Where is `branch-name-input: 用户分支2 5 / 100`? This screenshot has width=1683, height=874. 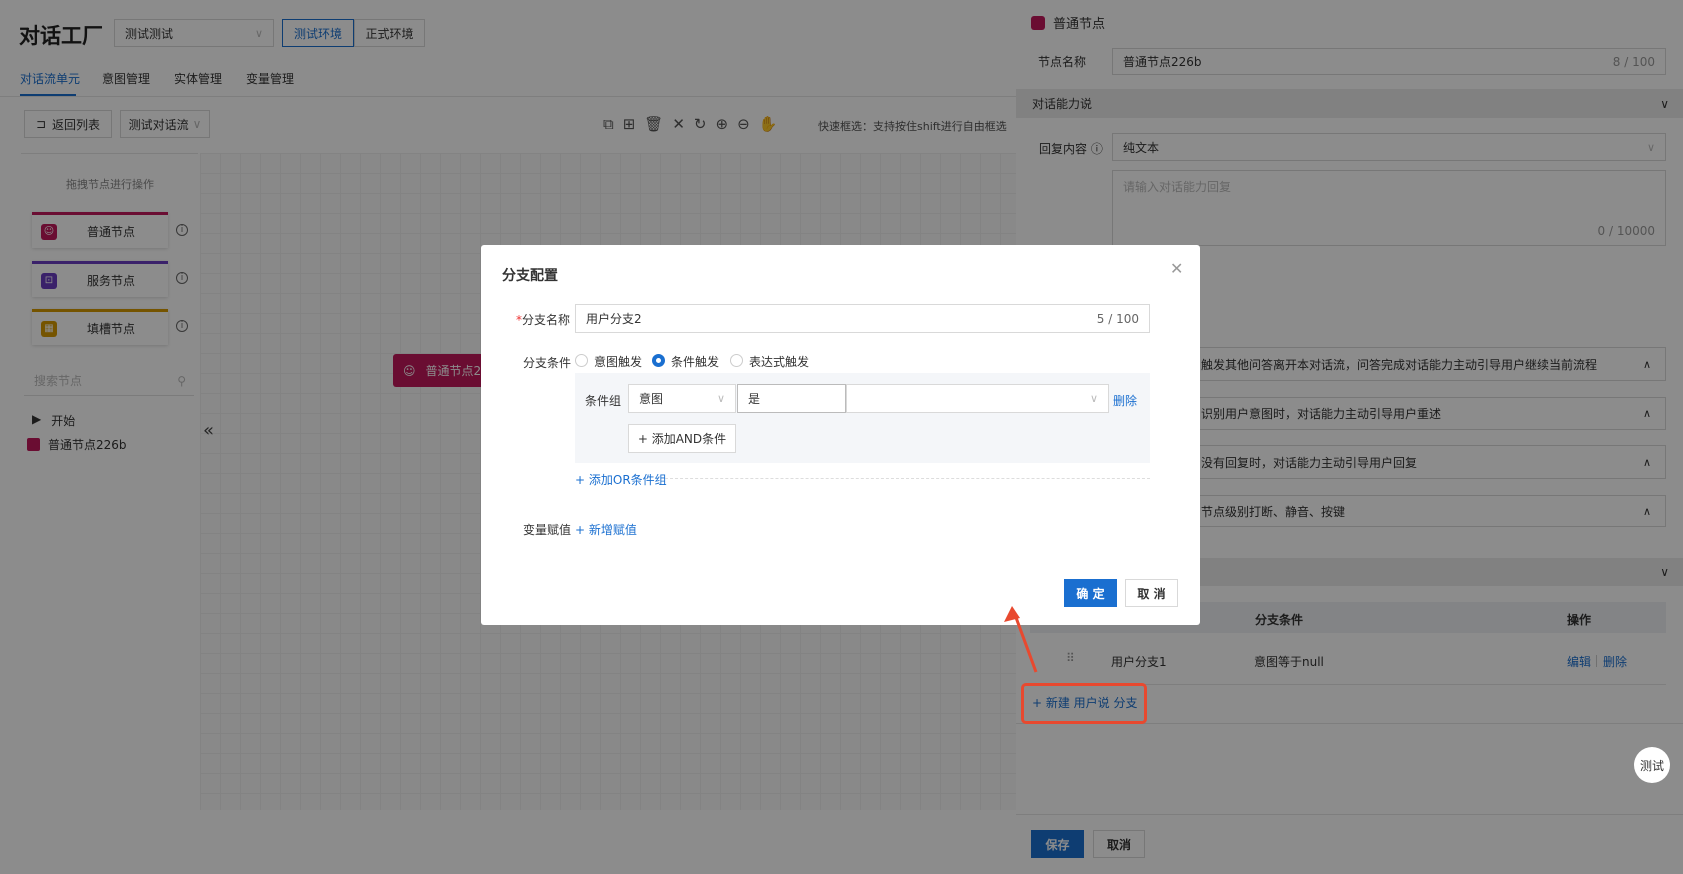
branch-name-input: 用户分支2 5 / 100 is located at coordinates (862, 318).